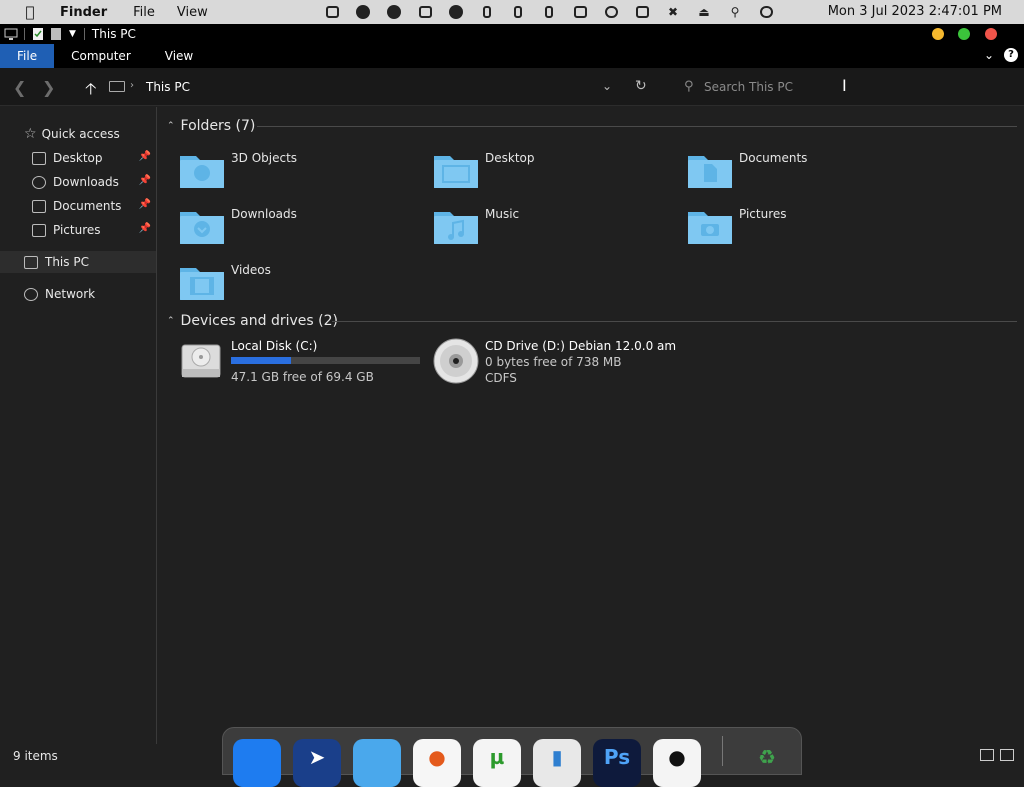 This screenshot has width=1024, height=787. Describe the element at coordinates (113, 34) in the screenshot. I see `window-title: This PC` at that location.